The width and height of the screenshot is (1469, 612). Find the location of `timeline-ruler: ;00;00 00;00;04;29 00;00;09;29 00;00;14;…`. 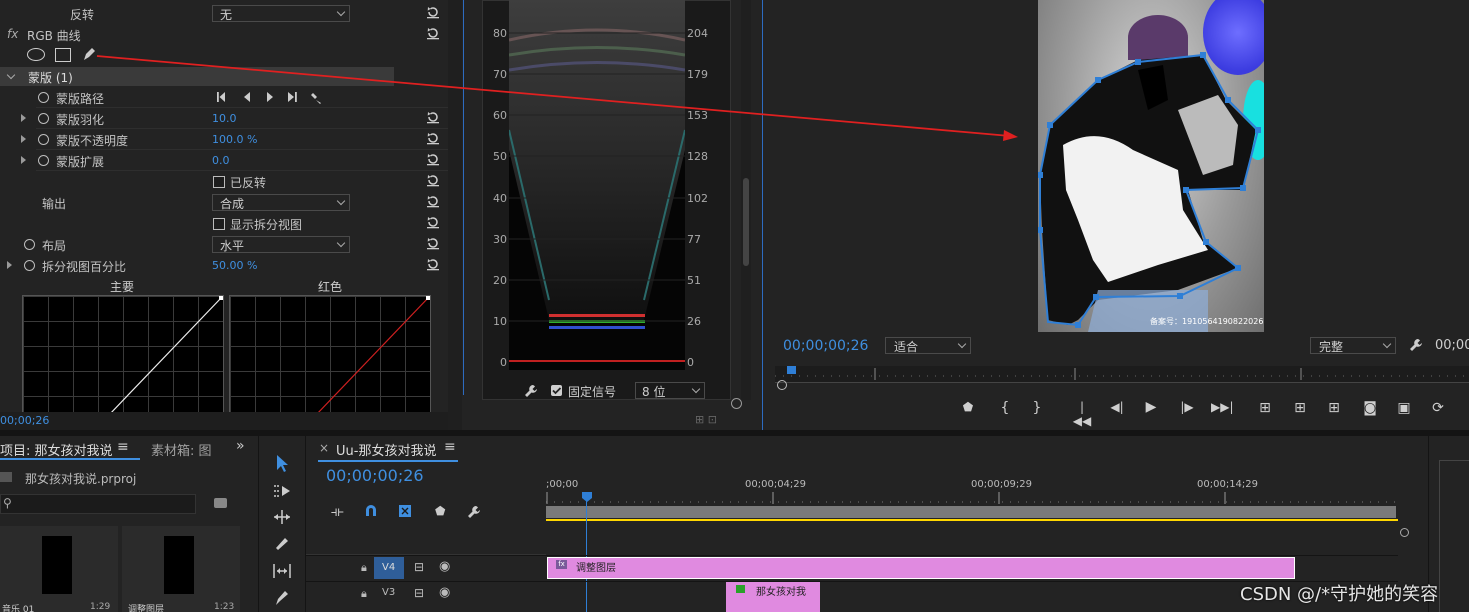

timeline-ruler: ;00;00 00;00;04;29 00;00;09;29 00;00;14;… is located at coordinates (972, 499).